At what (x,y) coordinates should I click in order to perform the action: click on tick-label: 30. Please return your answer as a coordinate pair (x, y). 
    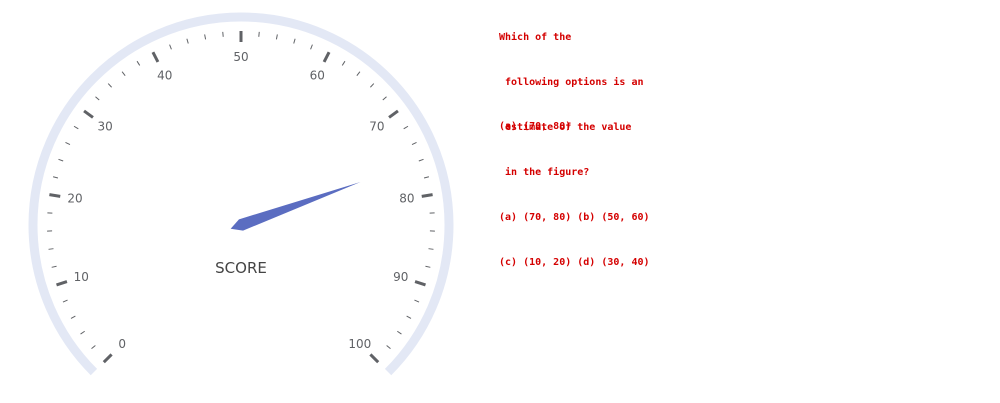
    Looking at the image, I should click on (104, 126).